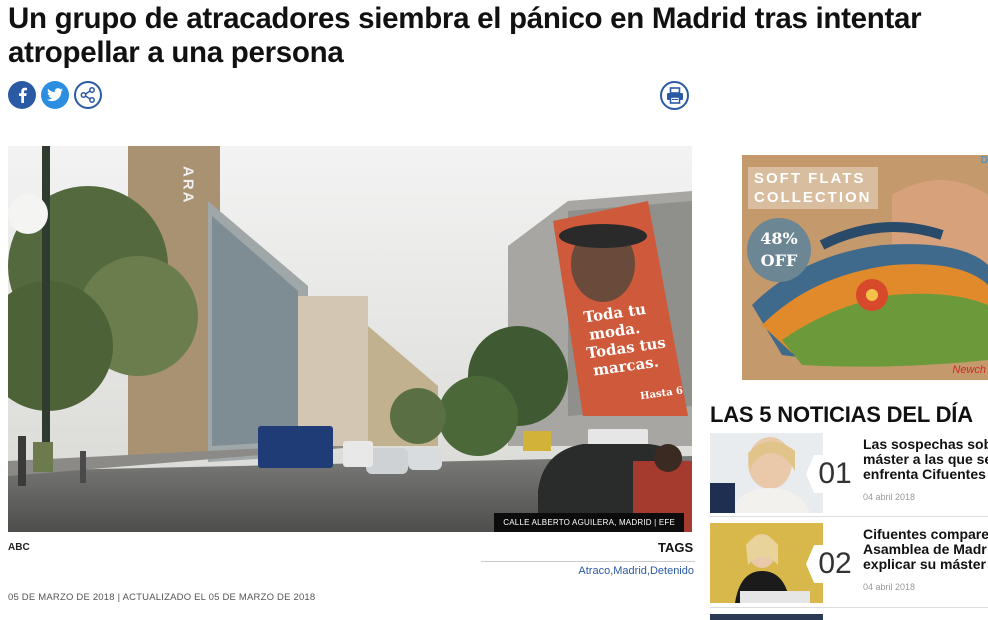 The image size is (988, 620). Describe the element at coordinates (924, 474) in the screenshot. I see `news-title-line: enfrenta Cifuentes` at that location.